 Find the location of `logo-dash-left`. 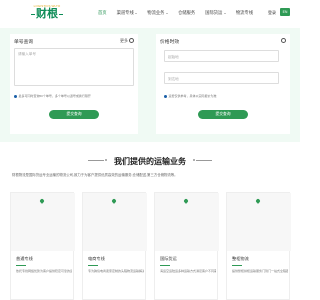

logo-dash-left is located at coordinates (33, 14).